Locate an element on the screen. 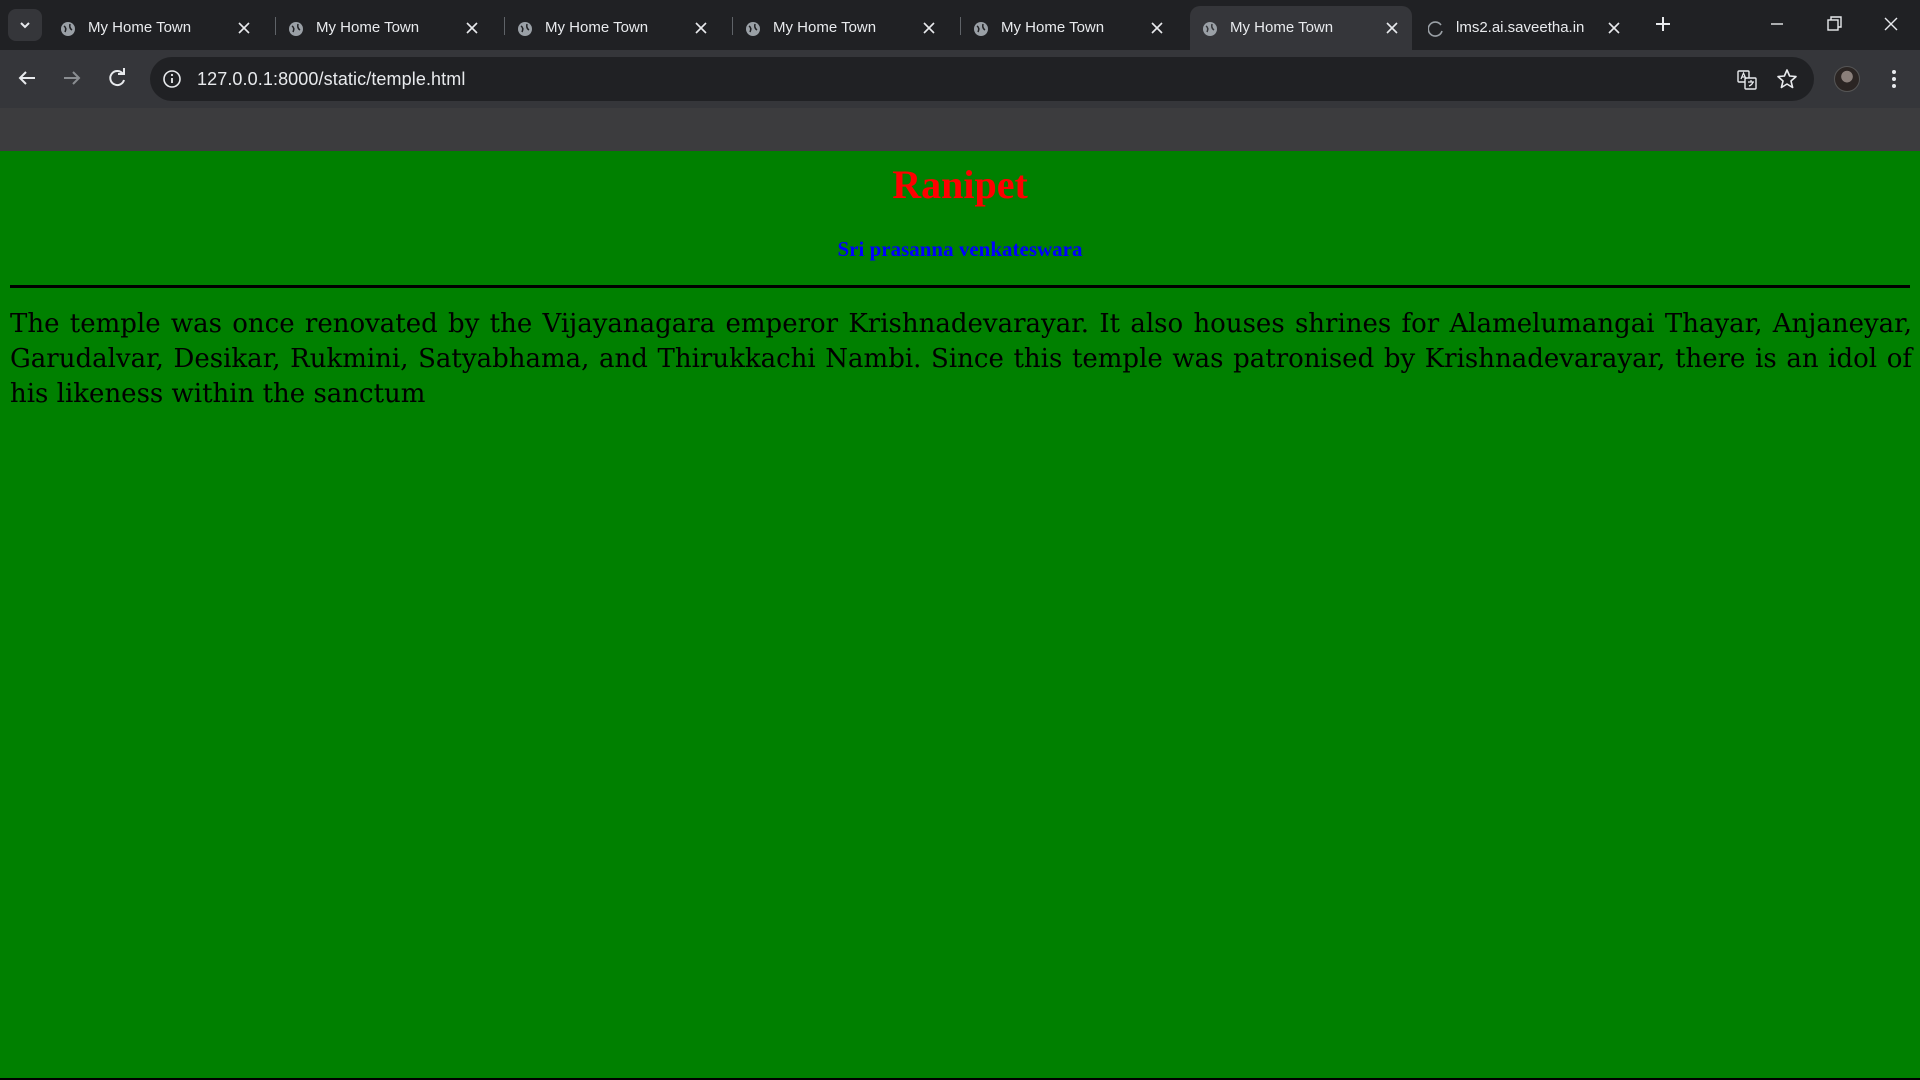 This screenshot has height=1080, width=1920. forward-arrow-icon is located at coordinates (72, 78).